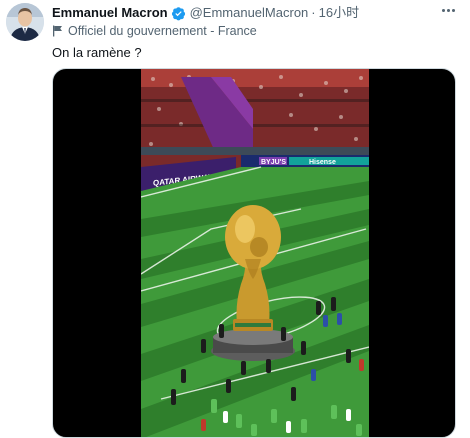 The width and height of the screenshot is (470, 438). Describe the element at coordinates (448, 10) in the screenshot. I see `more-options-icon` at that location.